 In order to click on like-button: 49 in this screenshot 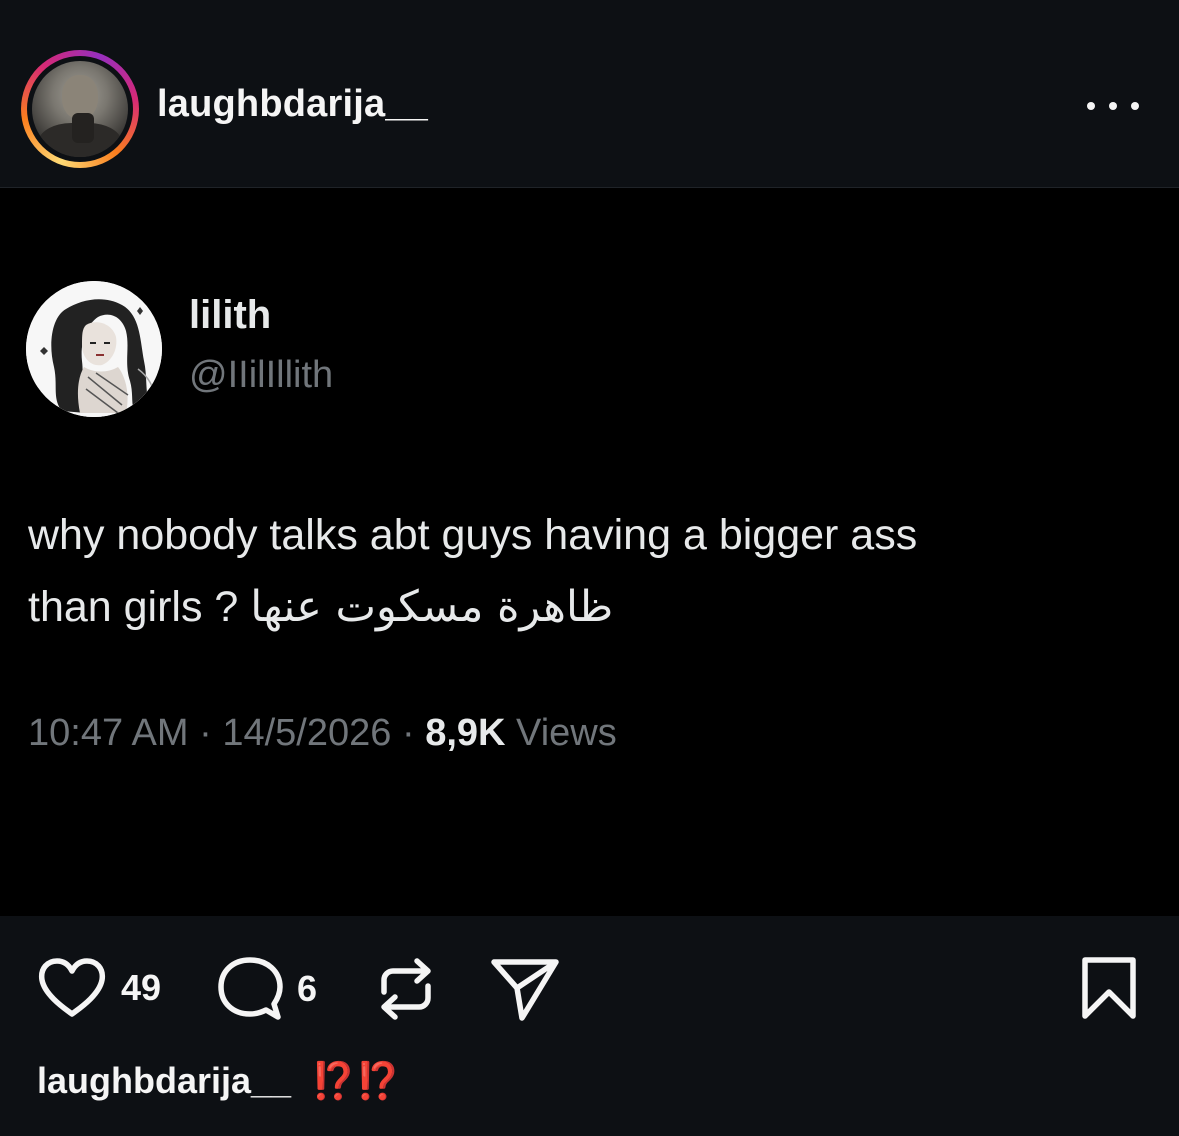, I will do `click(99, 988)`.